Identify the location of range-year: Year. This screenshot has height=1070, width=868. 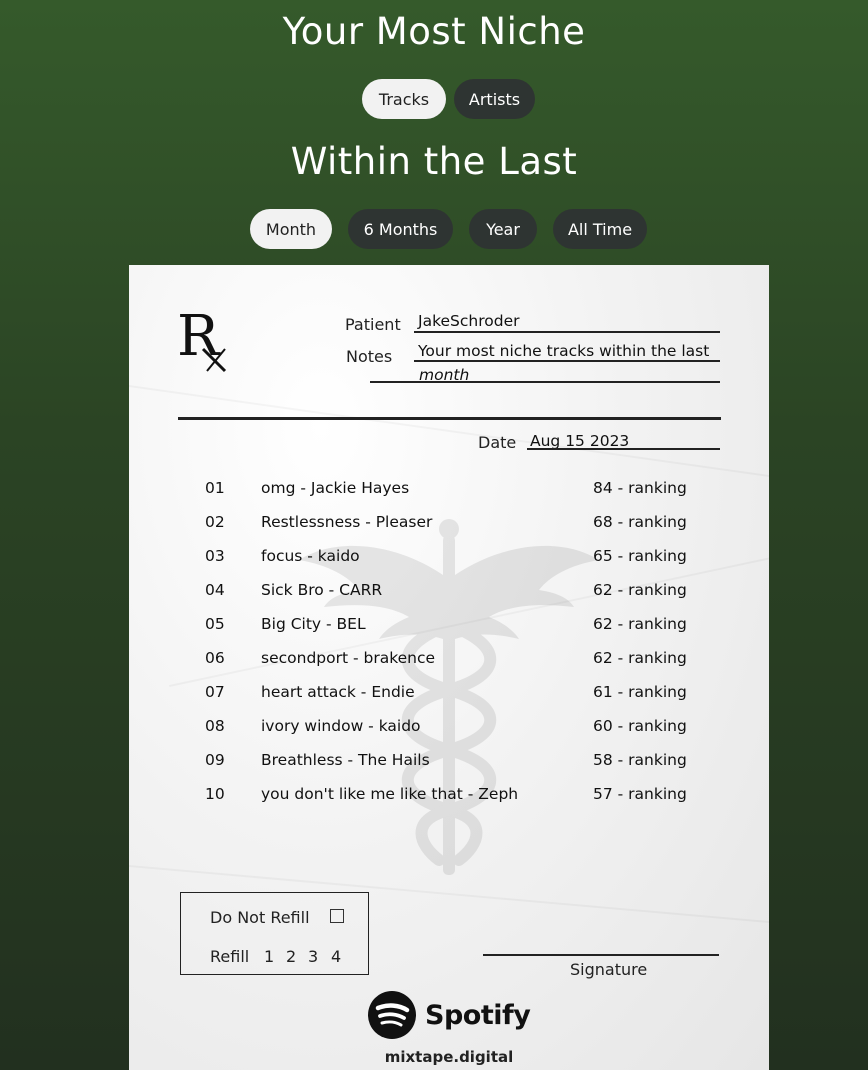
(503, 229).